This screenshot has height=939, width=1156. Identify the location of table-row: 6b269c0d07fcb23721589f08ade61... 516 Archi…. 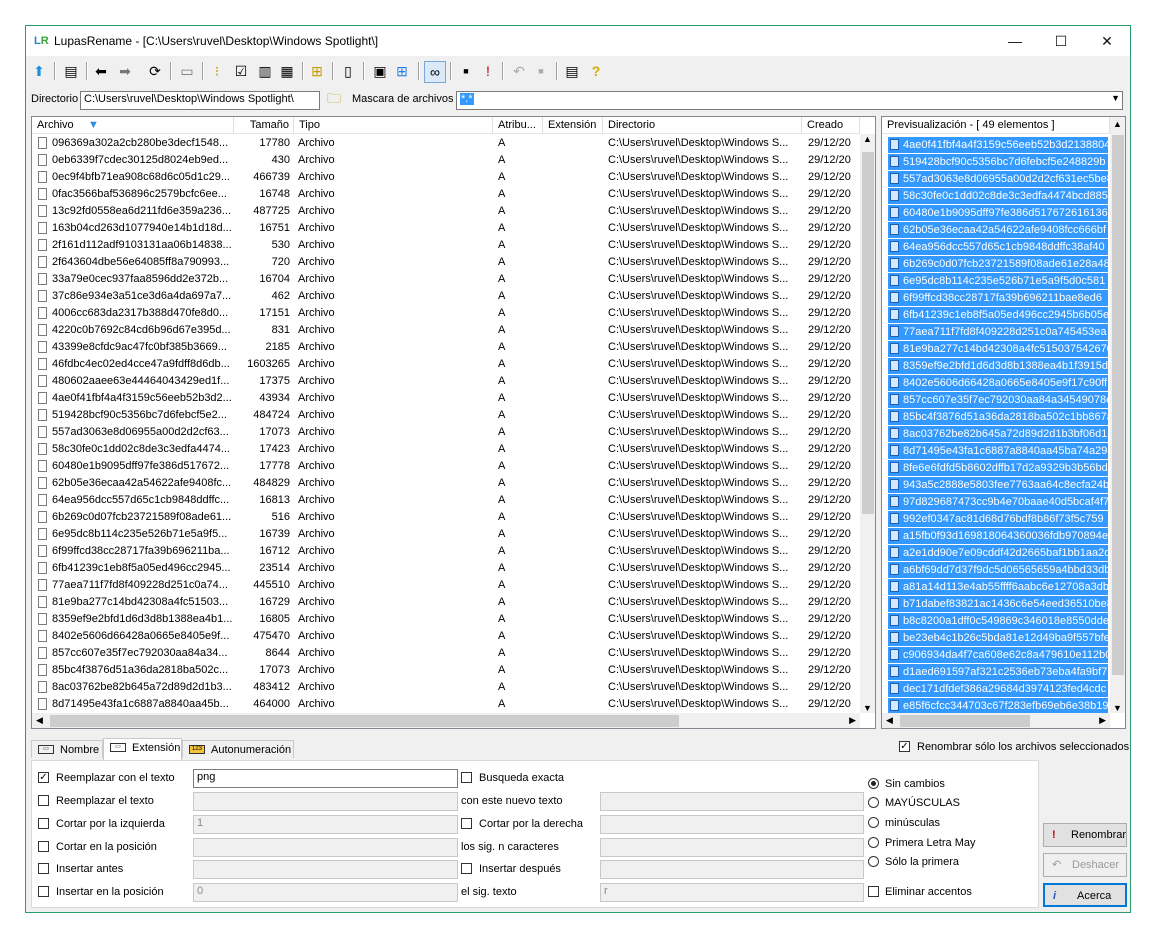
(447, 517).